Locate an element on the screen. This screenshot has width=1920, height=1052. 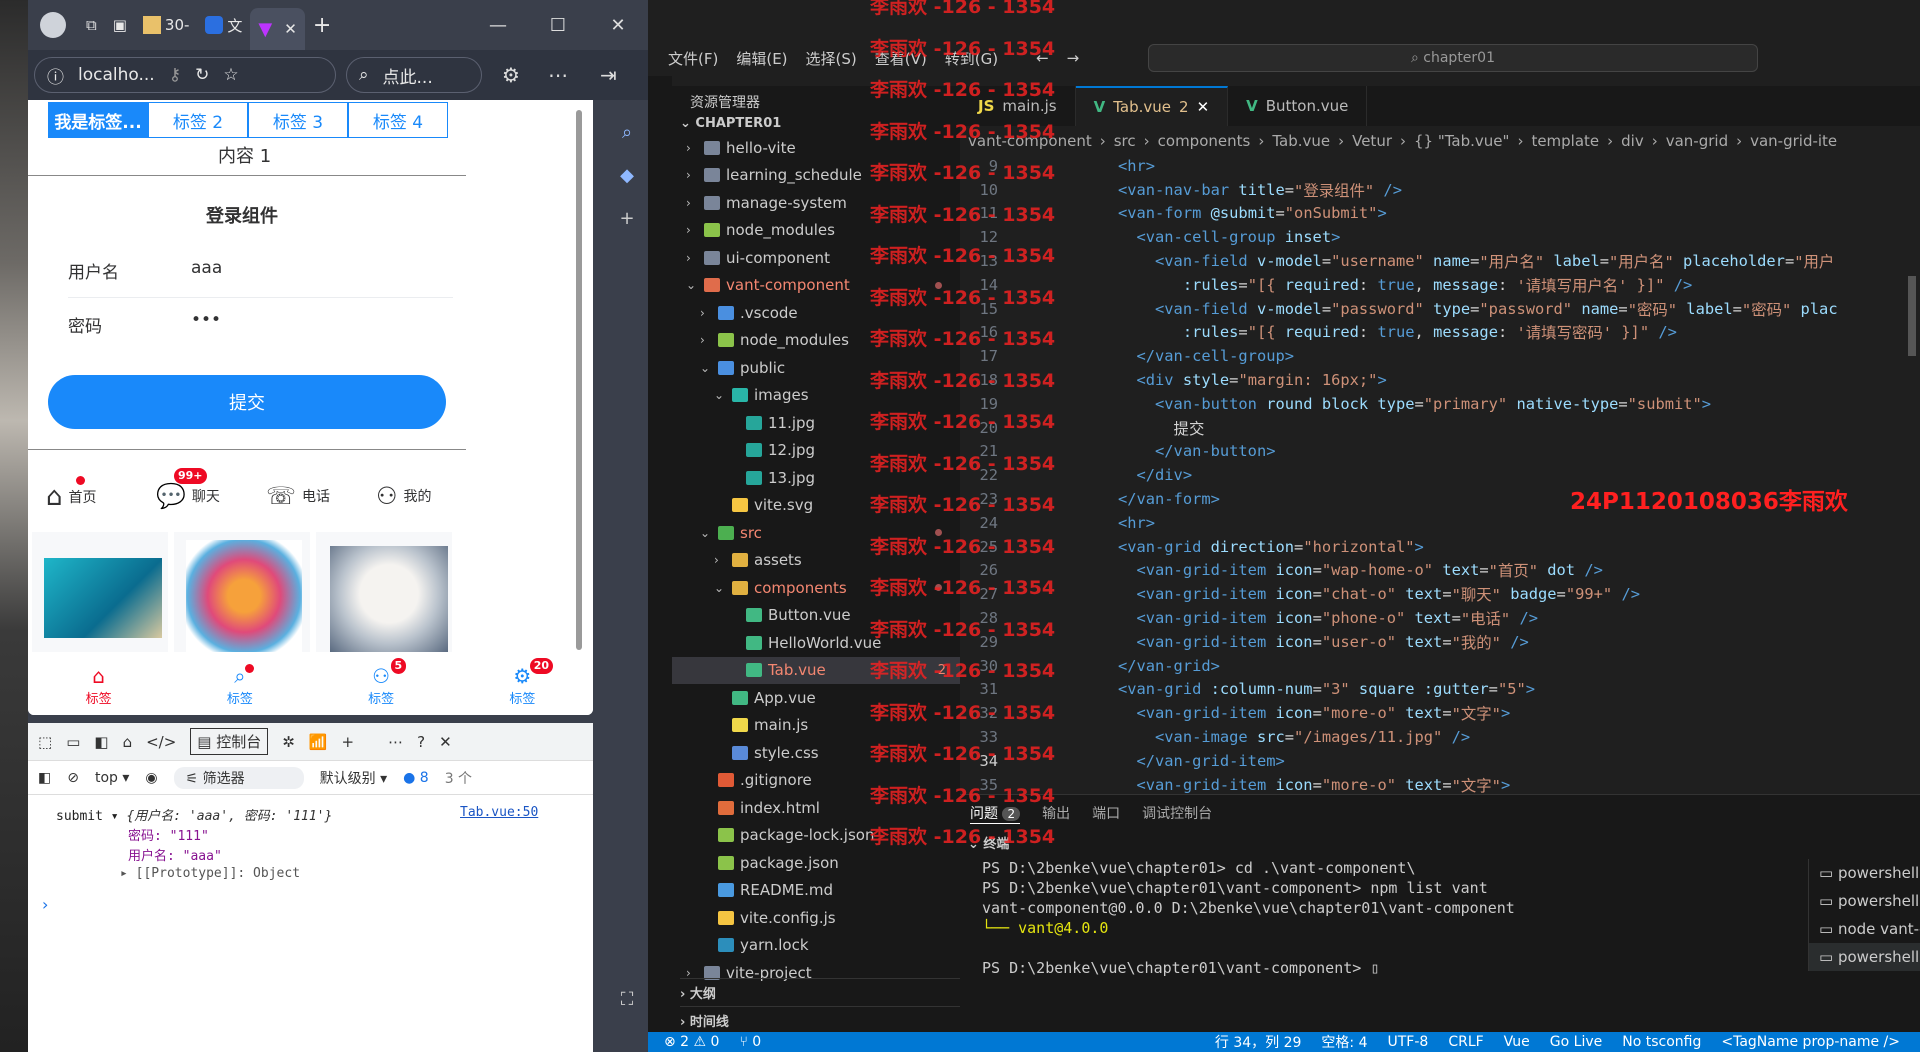
more-menu-icon: ⋯ is located at coordinates (558, 75).